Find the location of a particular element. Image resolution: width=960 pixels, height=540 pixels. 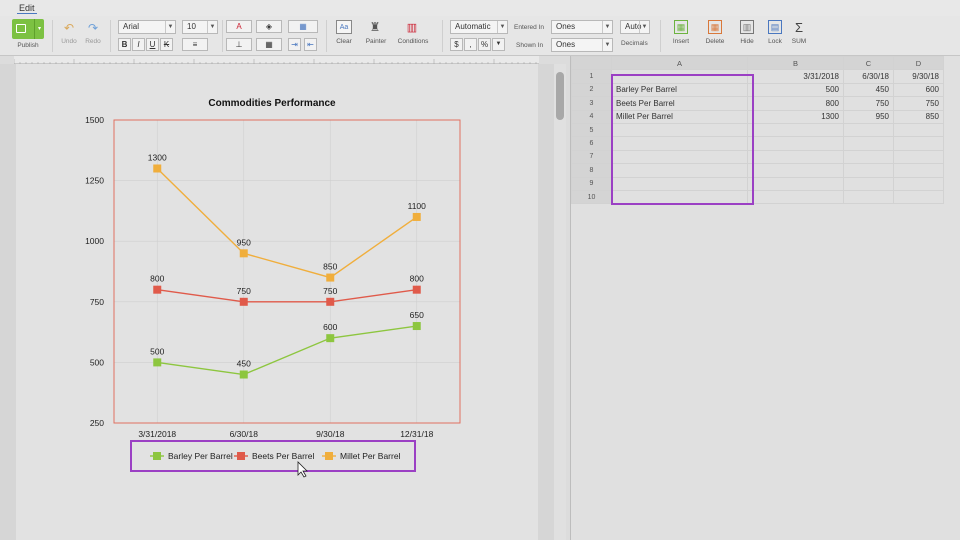

data-highlight-box is located at coordinates (682, 139).